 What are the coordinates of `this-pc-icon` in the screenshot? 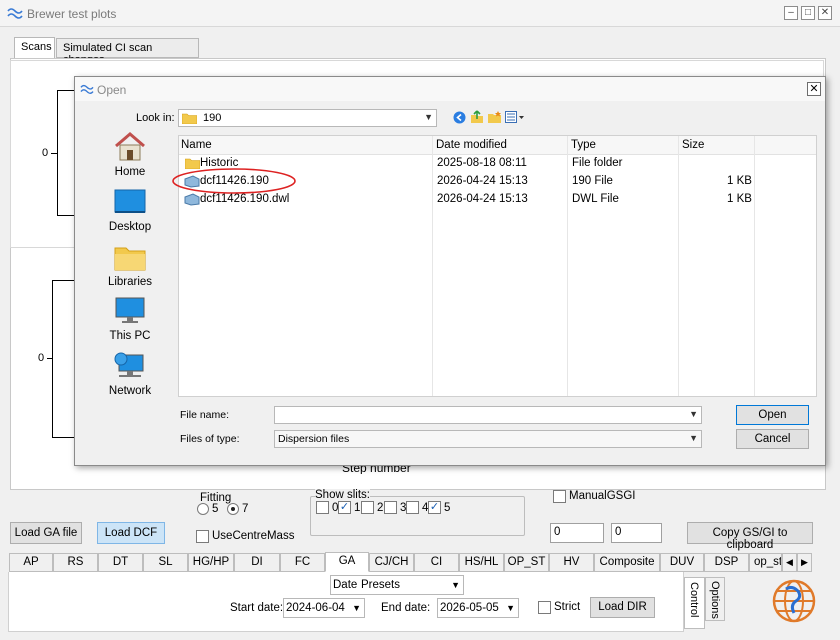 It's located at (130, 310).